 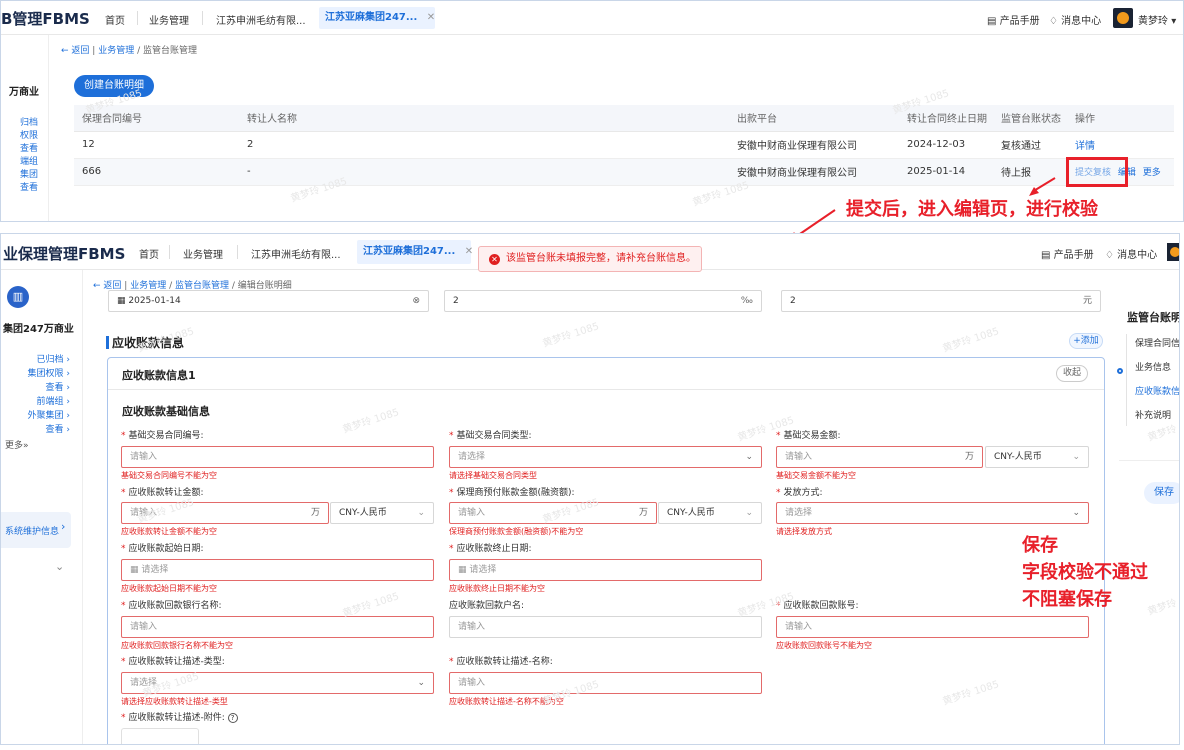 What do you see at coordinates (166, 411) in the screenshot?
I see `sub-section-title: 应收账款基础信息` at bounding box center [166, 411].